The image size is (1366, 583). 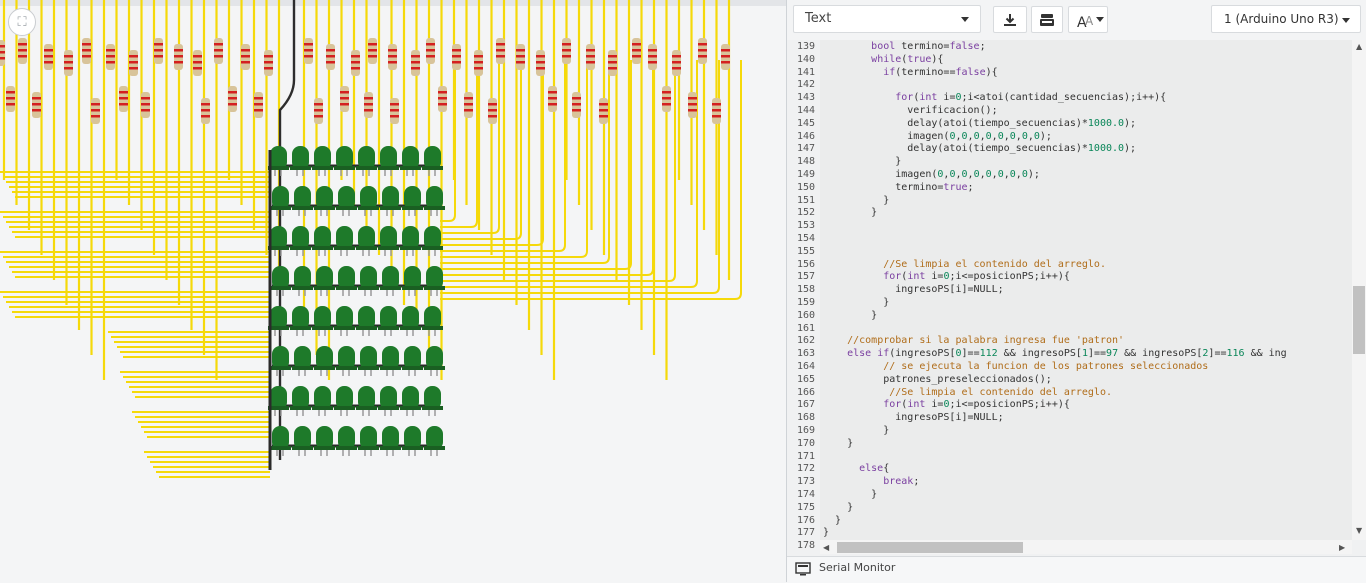 What do you see at coordinates (1286, 19) in the screenshot?
I see `board-select: 1 (Arduino Uno R3)` at bounding box center [1286, 19].